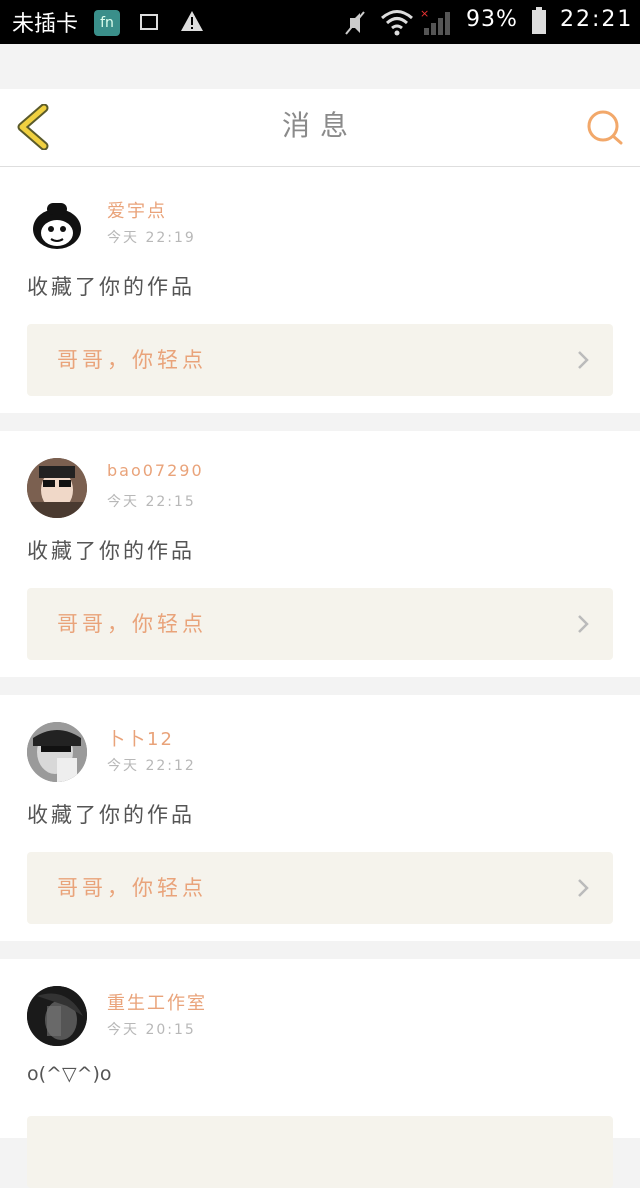 This screenshot has width=640, height=1188. Describe the element at coordinates (151, 502) in the screenshot. I see `timestamp: 今天 22:15` at that location.